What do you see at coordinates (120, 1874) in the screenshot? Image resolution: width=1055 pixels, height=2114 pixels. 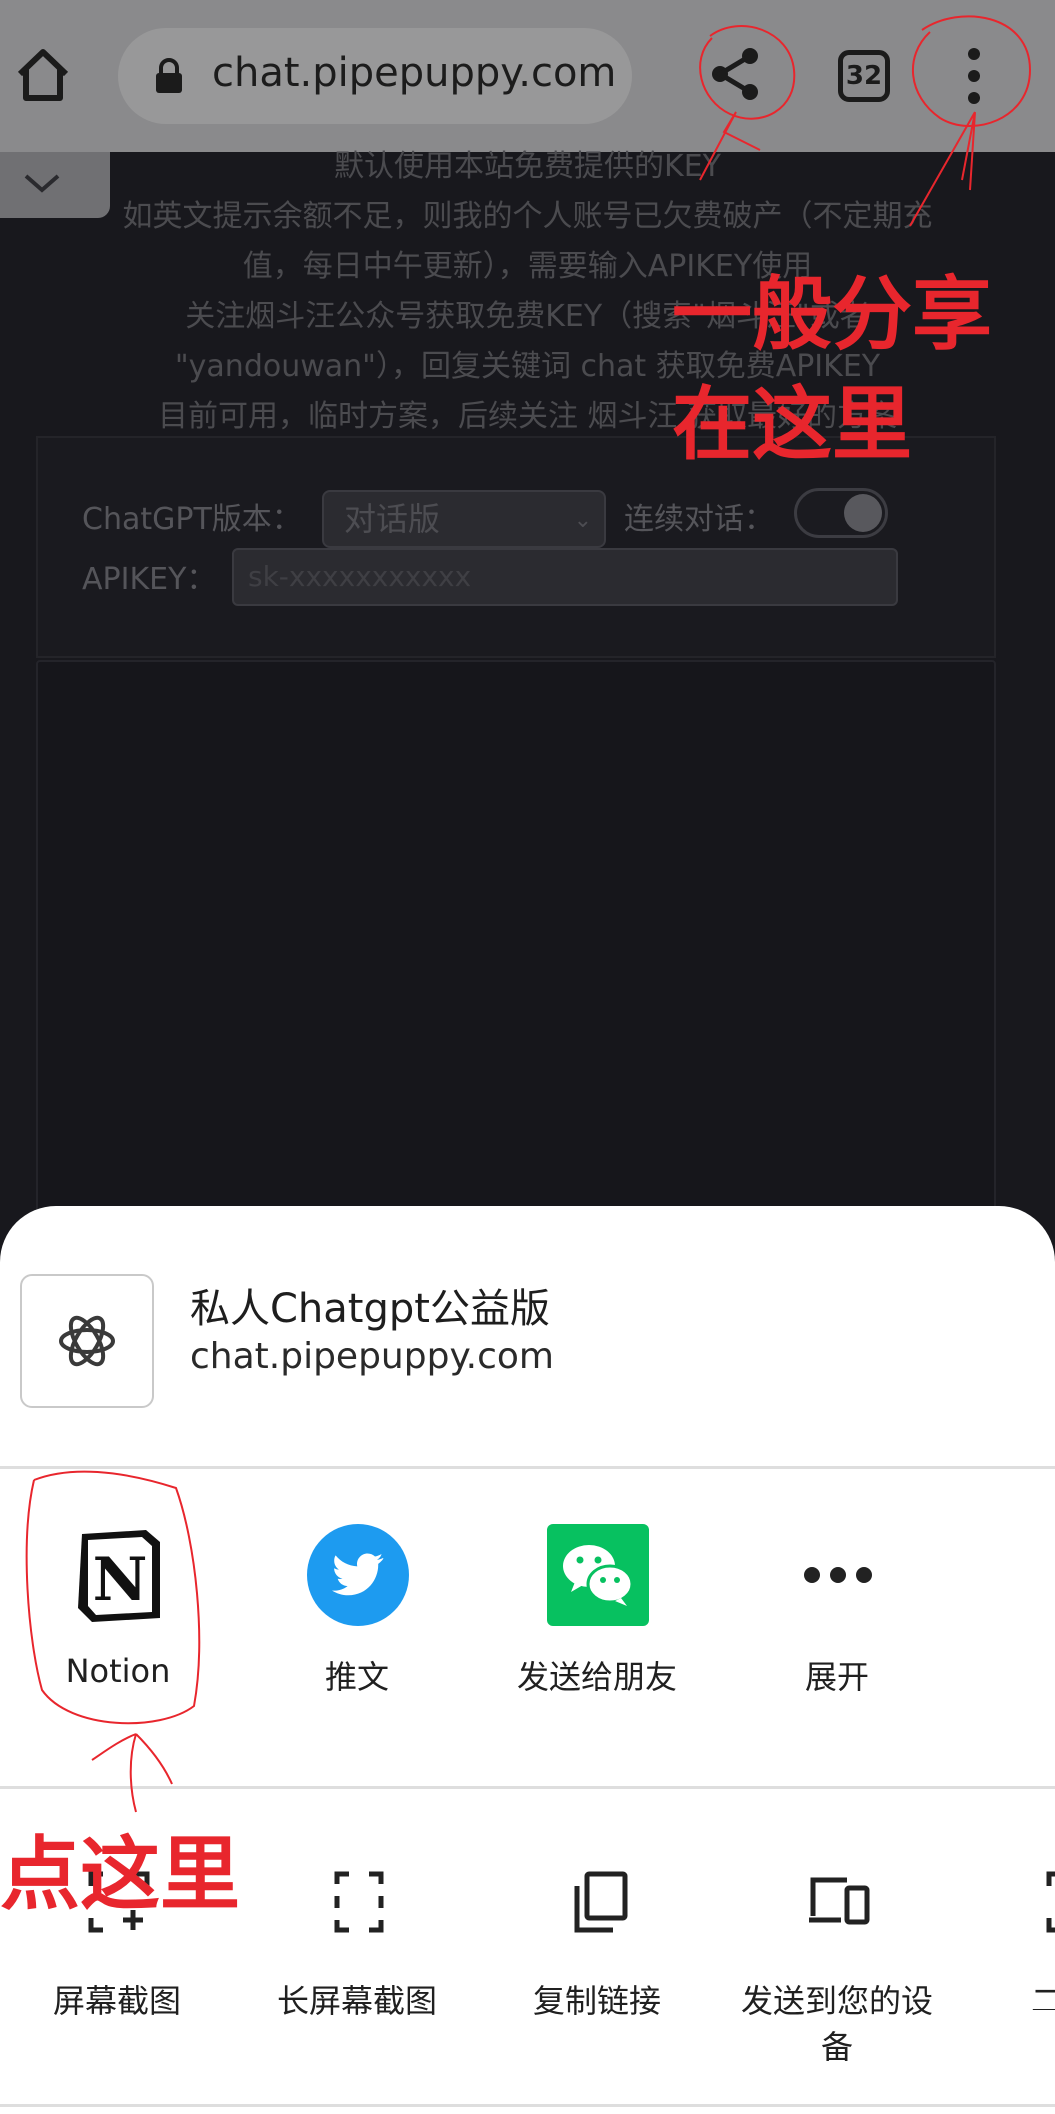 I see `annotation-click-hint: 点这里` at bounding box center [120, 1874].